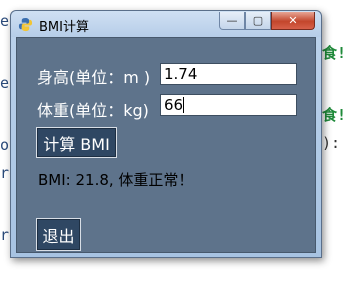 This screenshot has height=283, width=350. I want to click on text-caret, so click(184, 105).